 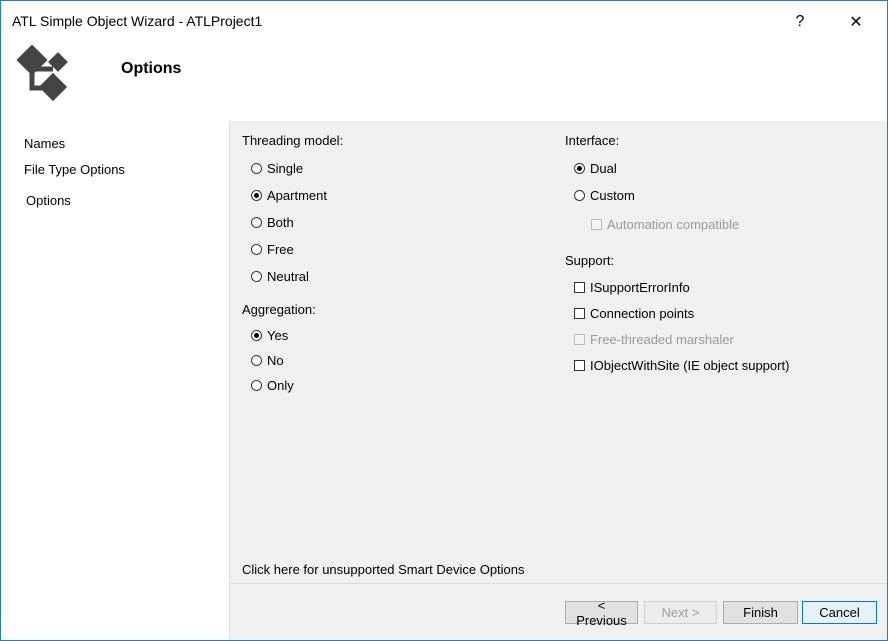 I want to click on threading-neutral-radio: Neutral, so click(x=280, y=276).